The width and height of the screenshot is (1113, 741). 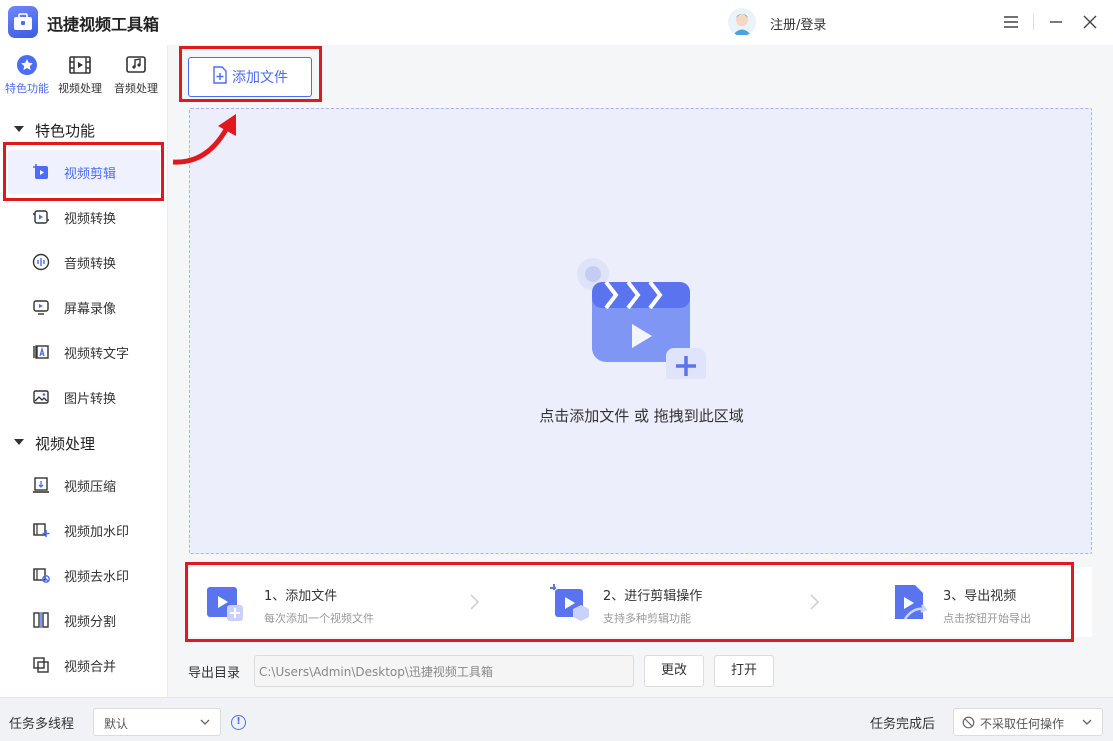 What do you see at coordinates (742, 22) in the screenshot?
I see `avatar-icon` at bounding box center [742, 22].